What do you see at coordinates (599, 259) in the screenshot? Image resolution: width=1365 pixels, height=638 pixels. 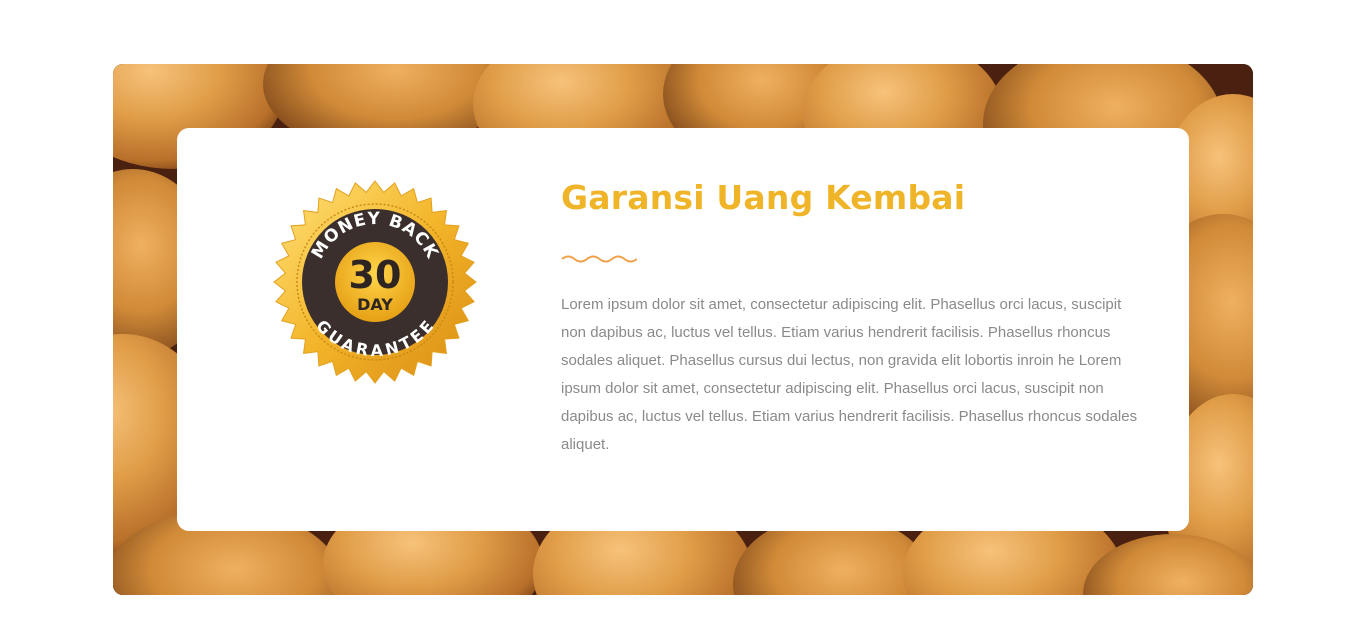 I see `wavy-divider-icon` at bounding box center [599, 259].